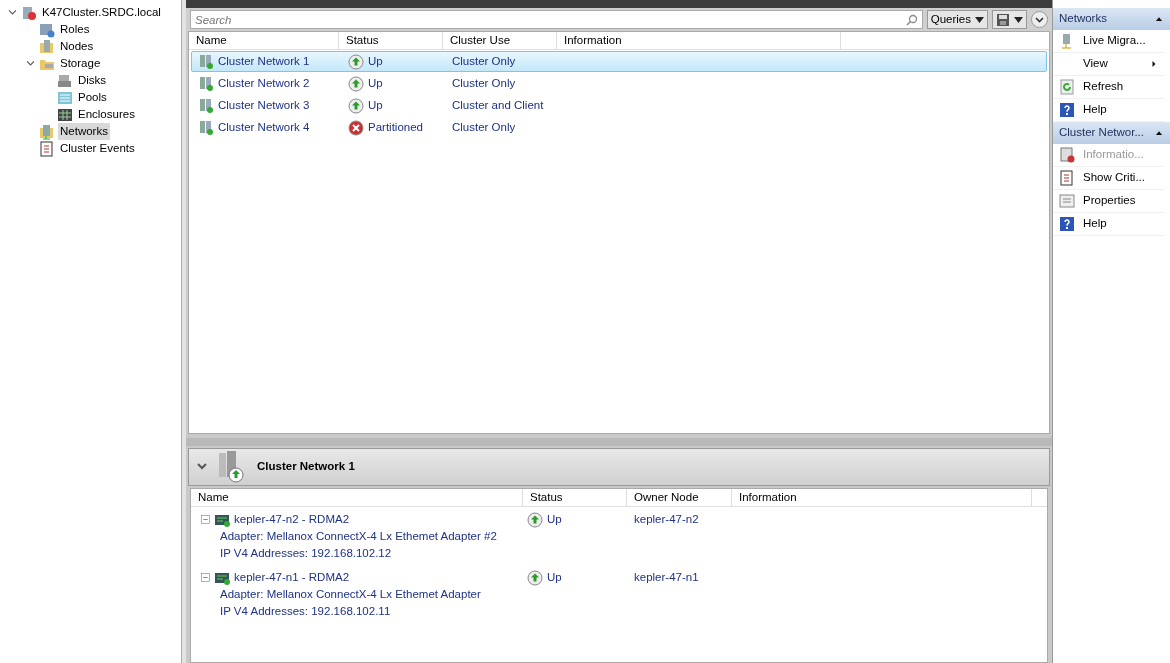  I want to click on network-name: Cluster Network 2, so click(264, 83).